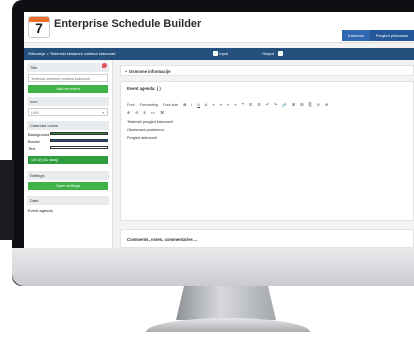 Image resolution: width=414 pixels, height=344 pixels. Describe the element at coordinates (184, 105) in the screenshot. I see `bold-button: B` at that location.